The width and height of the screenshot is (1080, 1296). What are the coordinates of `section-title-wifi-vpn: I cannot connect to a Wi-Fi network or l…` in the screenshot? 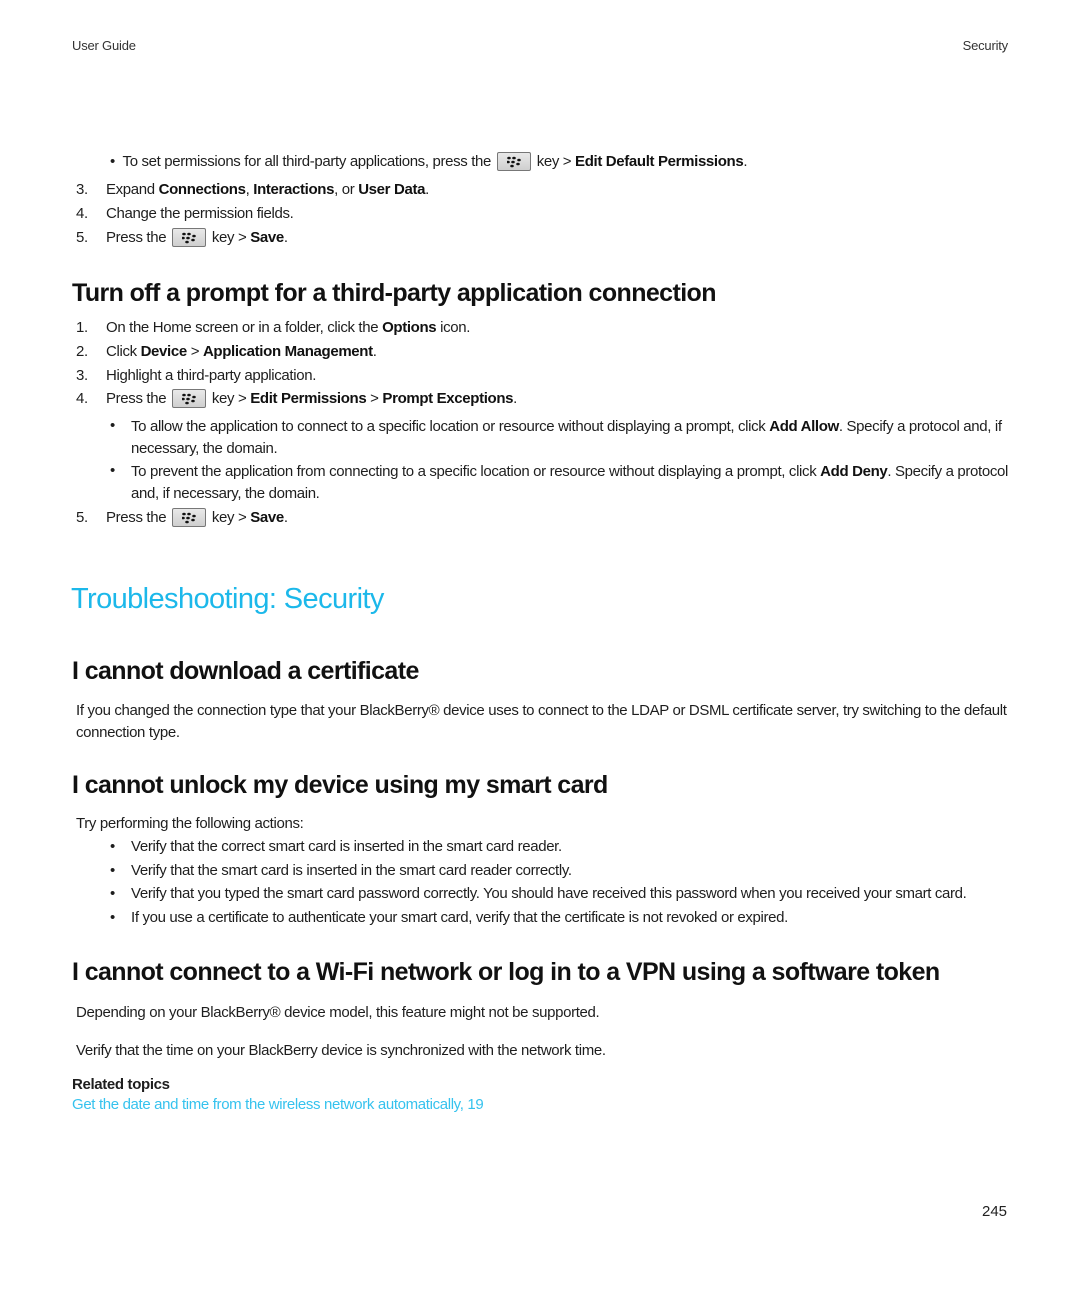 It's located at (506, 972).